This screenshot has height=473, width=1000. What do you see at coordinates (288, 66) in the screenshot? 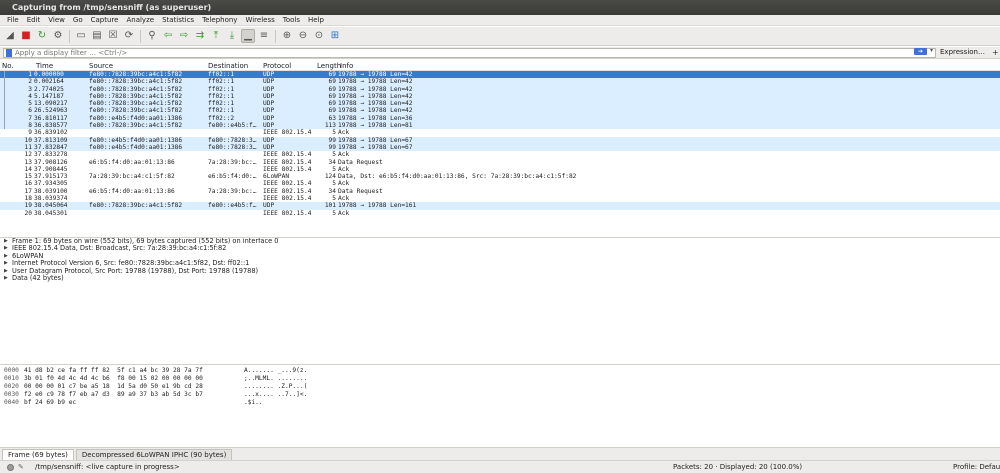
I see `column-header-protocol: Protocol` at bounding box center [288, 66].